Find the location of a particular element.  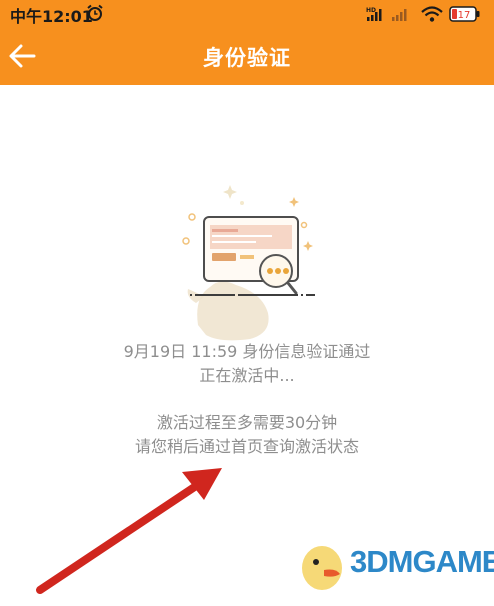

watermark: 3DMGAME is located at coordinates (394, 568).